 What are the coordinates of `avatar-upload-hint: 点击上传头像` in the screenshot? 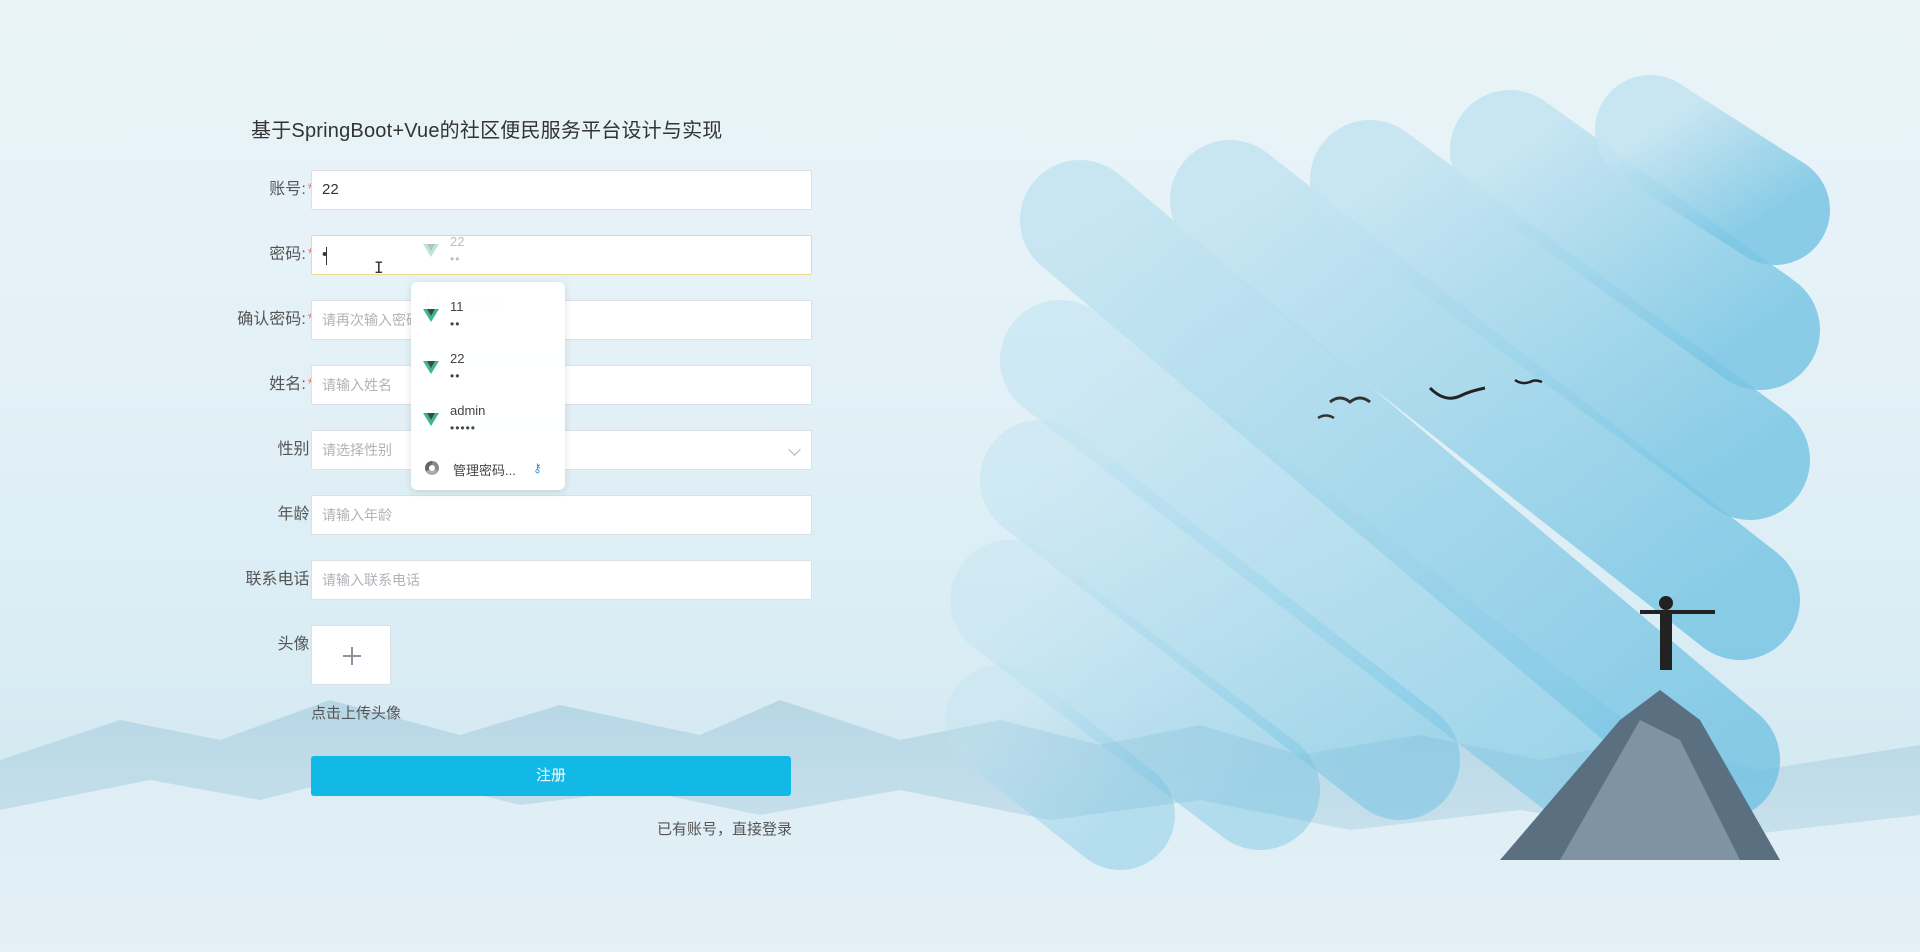 It's located at (356, 713).